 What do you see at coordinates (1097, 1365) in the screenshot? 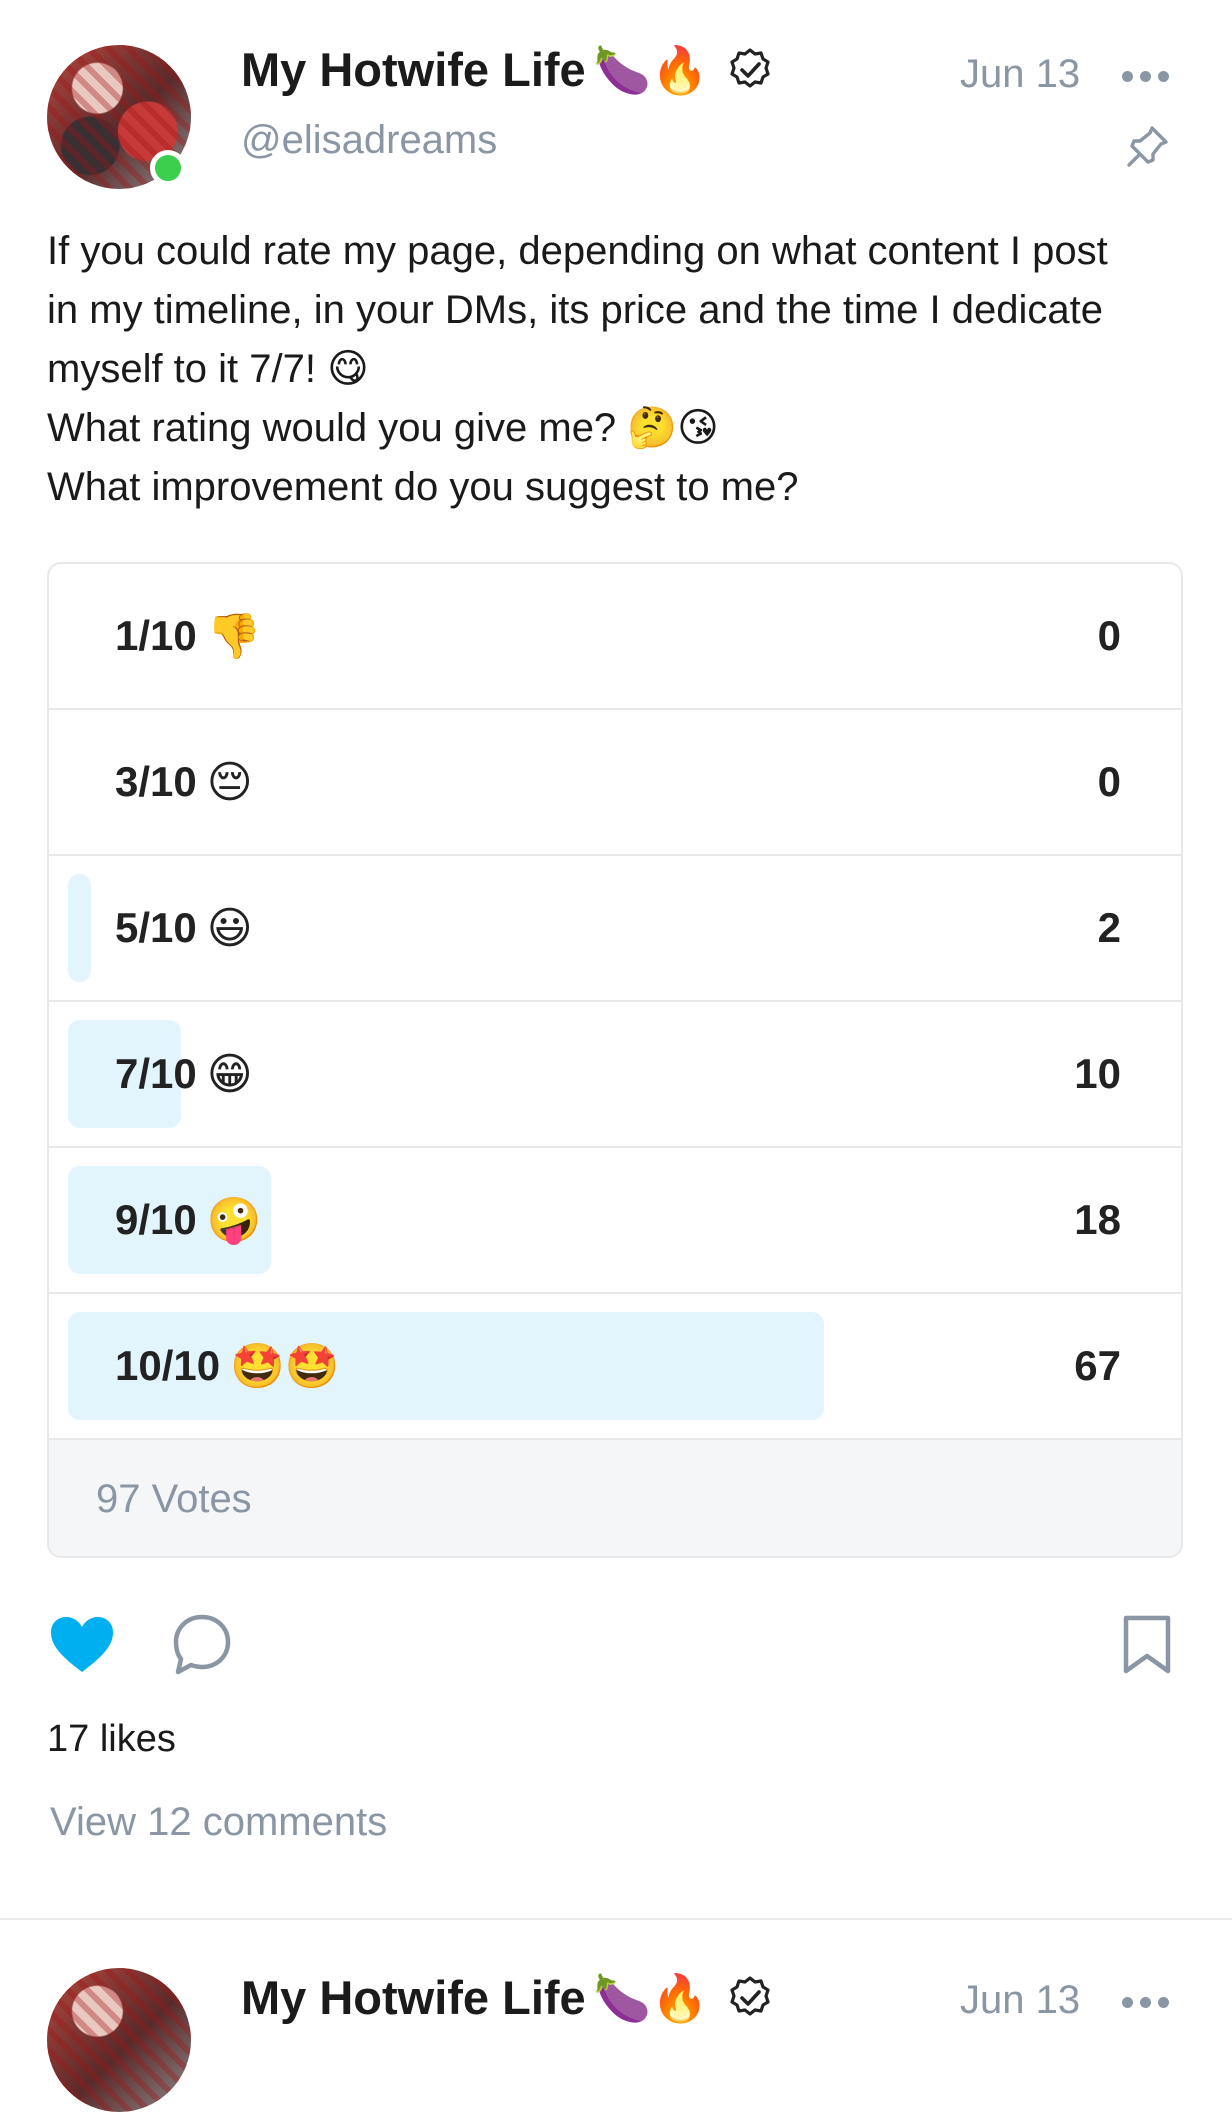
I see `poll-option-count: 67` at bounding box center [1097, 1365].